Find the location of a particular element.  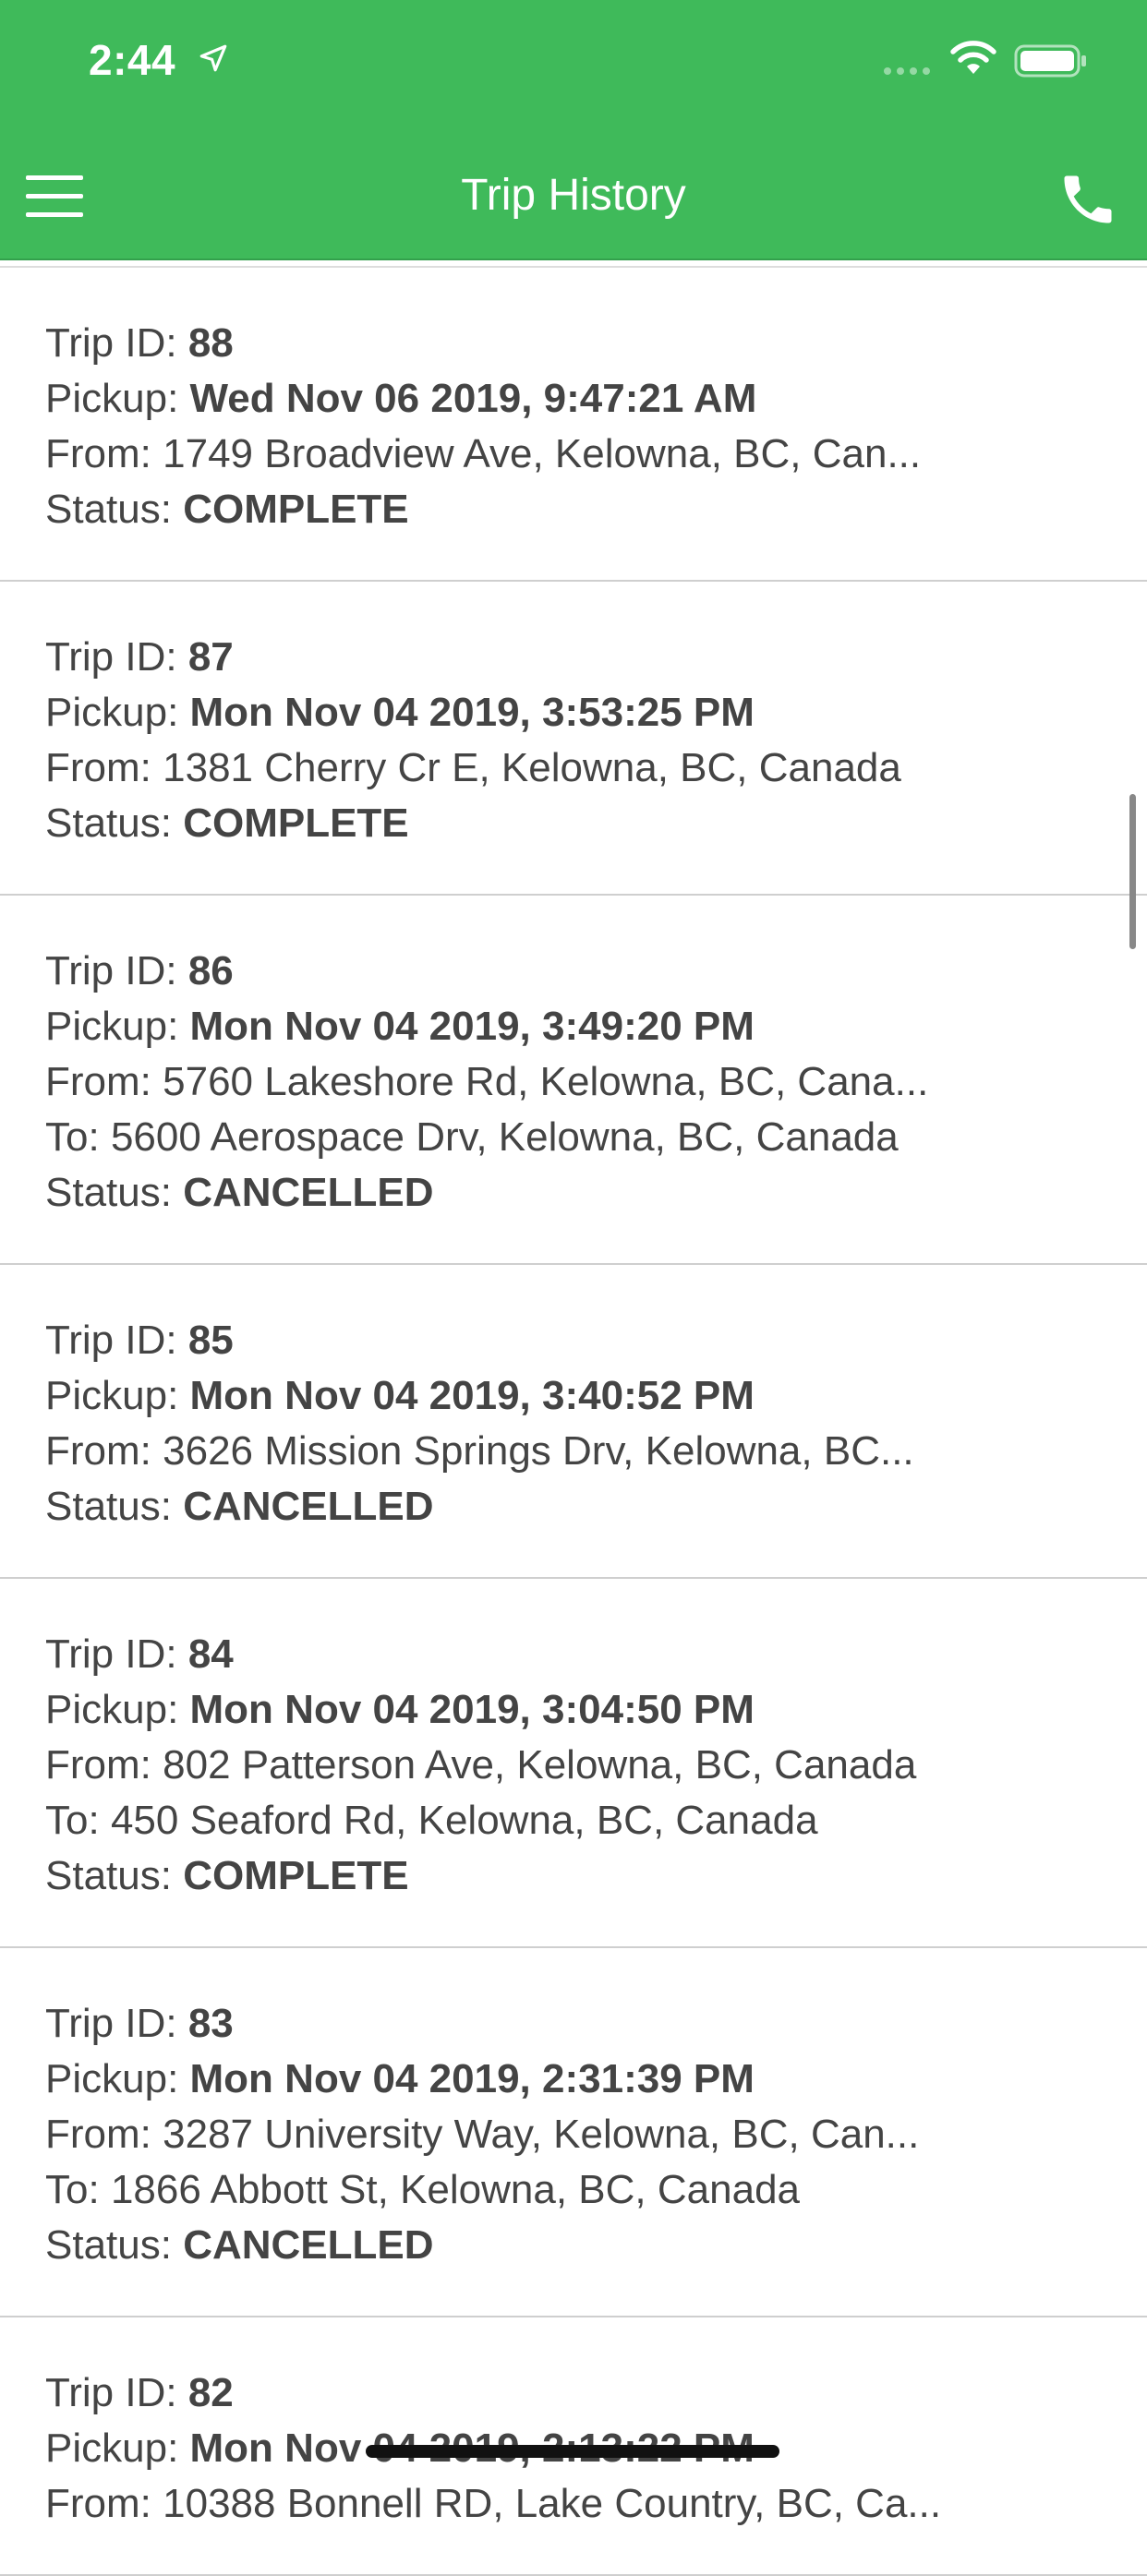

phone-icon is located at coordinates (1087, 199).